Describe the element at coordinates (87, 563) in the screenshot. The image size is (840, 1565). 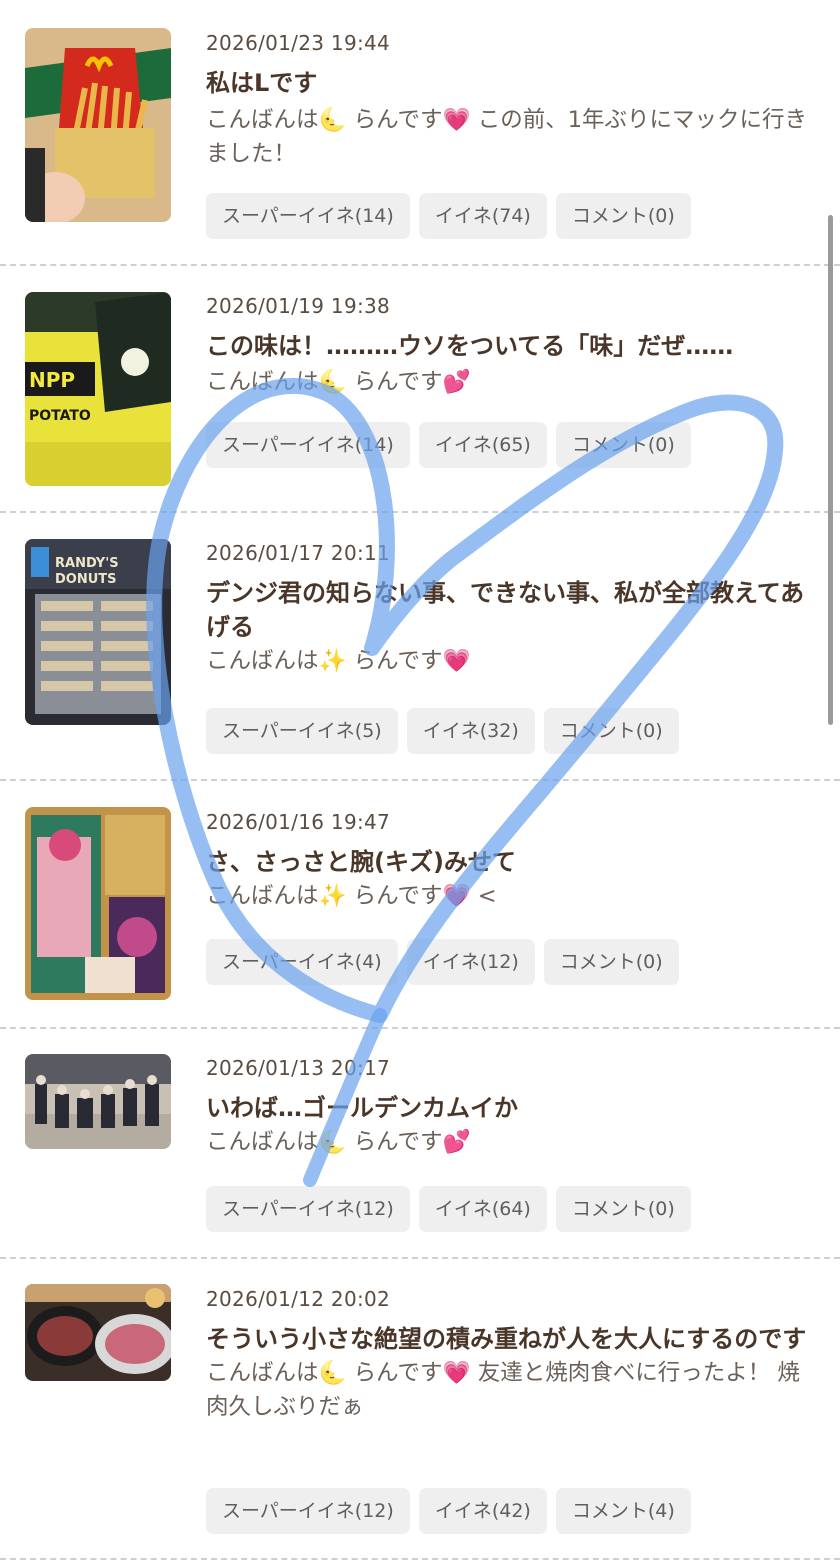
I see `svg-text: RANDY'S` at that location.